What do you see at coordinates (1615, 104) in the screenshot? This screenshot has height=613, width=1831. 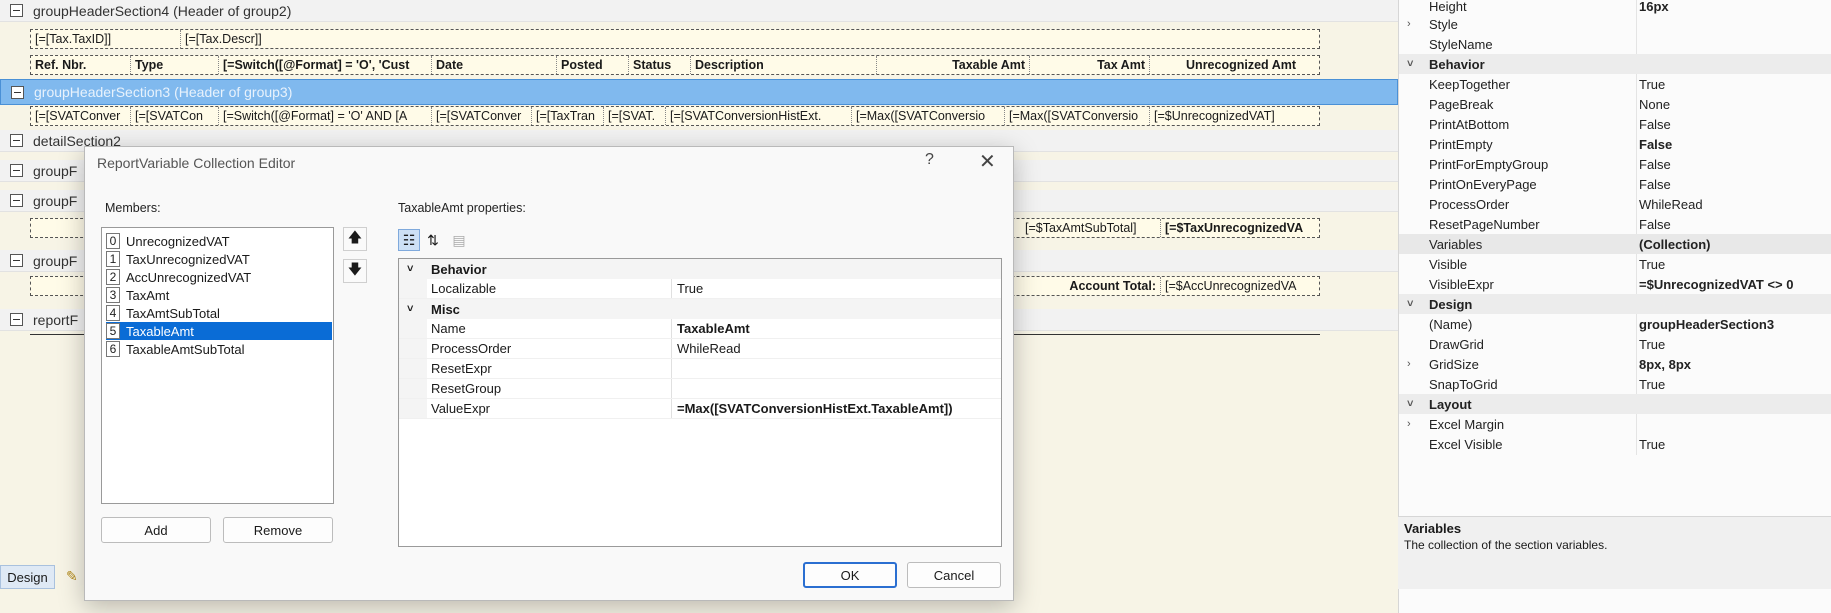 I see `prop-pagebreak: PageBreak None` at bounding box center [1615, 104].